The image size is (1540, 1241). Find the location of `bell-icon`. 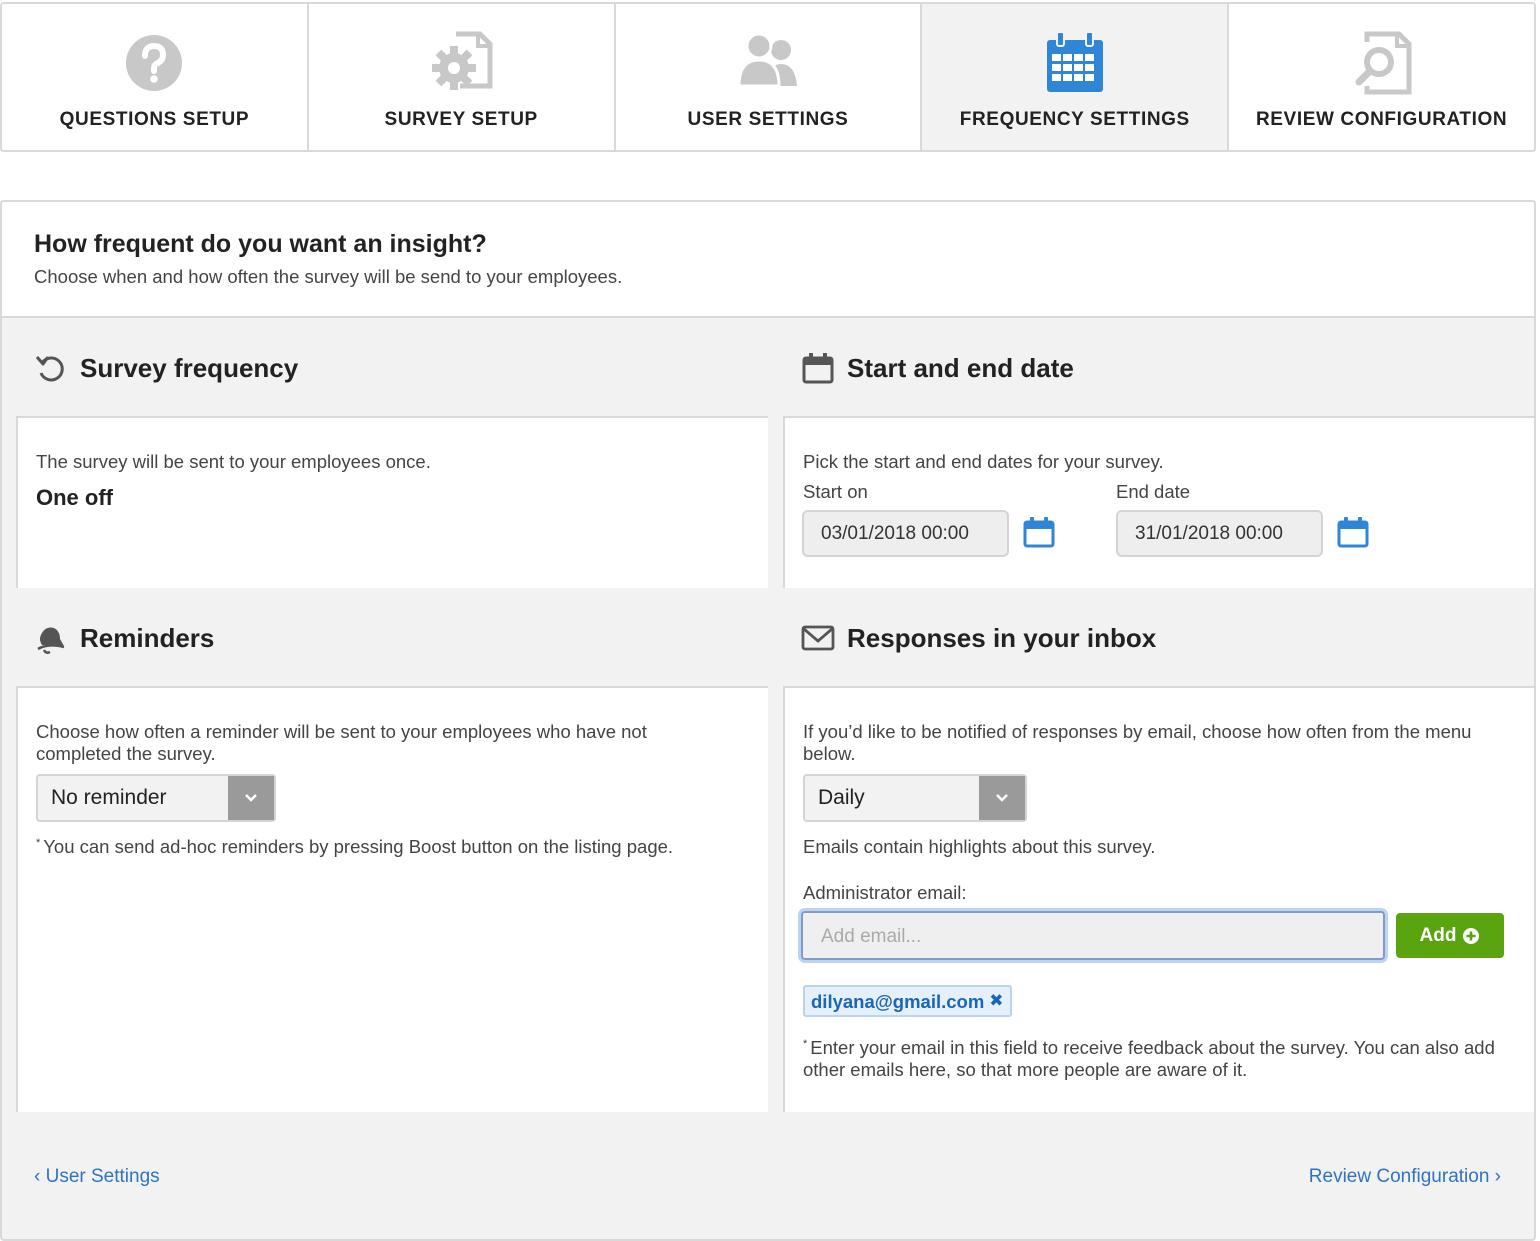

bell-icon is located at coordinates (51, 638).